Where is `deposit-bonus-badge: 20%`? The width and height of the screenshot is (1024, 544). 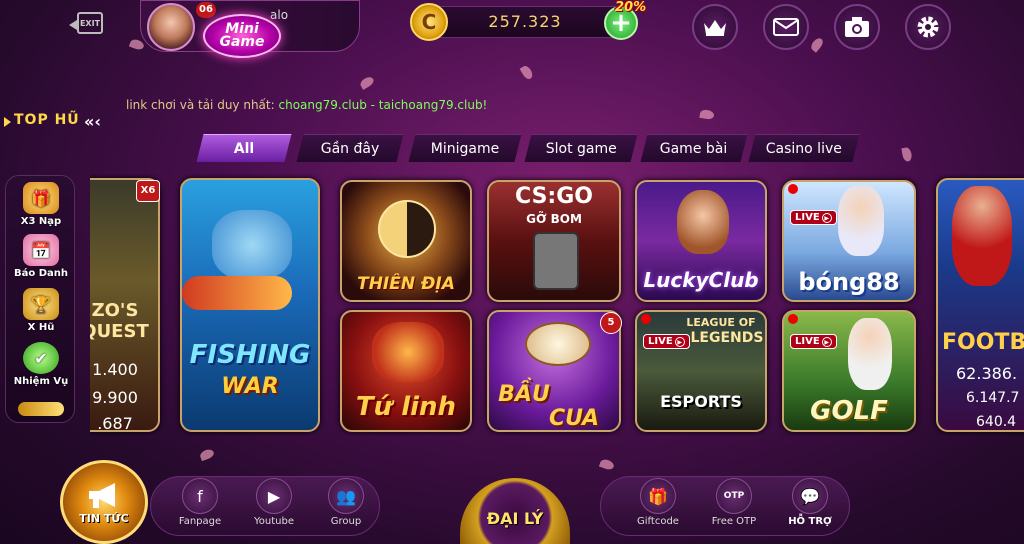
deposit-bonus-badge: 20% is located at coordinates (631, 7).